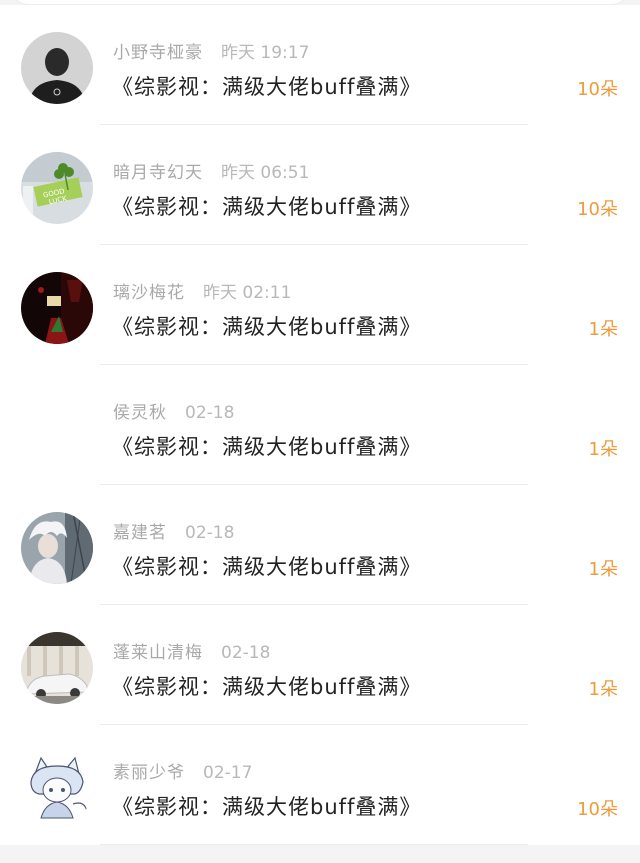 The width and height of the screenshot is (640, 863). What do you see at coordinates (57, 428) in the screenshot?
I see `blank-avatar` at bounding box center [57, 428].